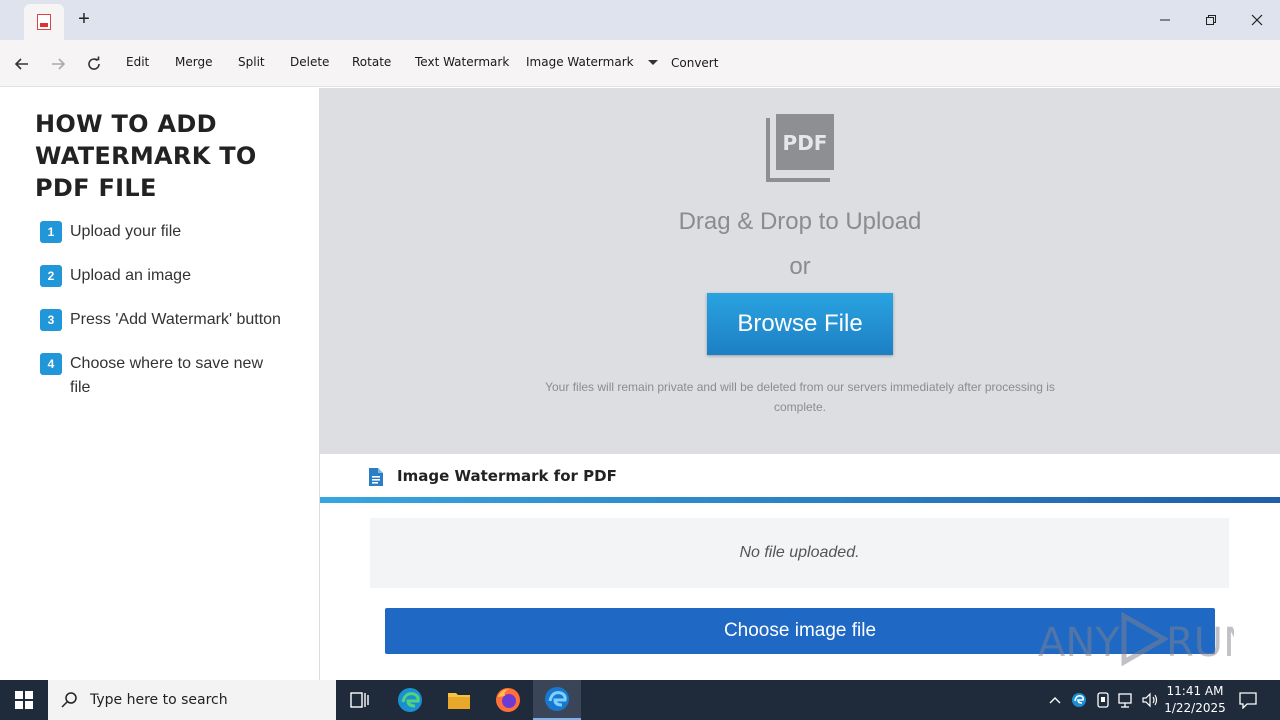 Image resolution: width=1280 pixels, height=720 pixels. Describe the element at coordinates (800, 324) in the screenshot. I see `browse-file-button: Browse File` at that location.